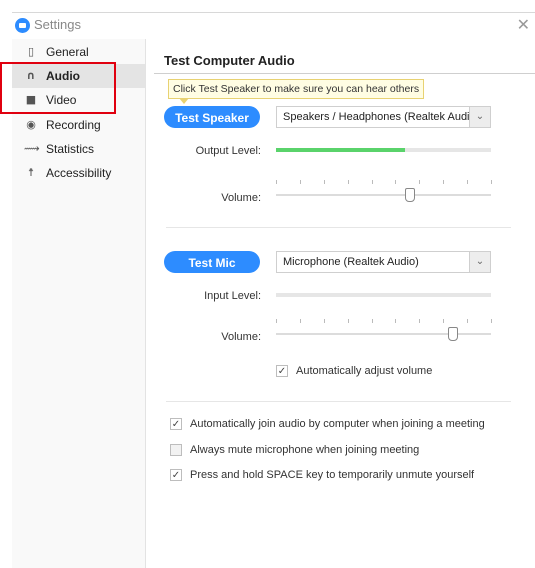  Describe the element at coordinates (70, 149) in the screenshot. I see `sidebar-item-label: Statistics` at that location.